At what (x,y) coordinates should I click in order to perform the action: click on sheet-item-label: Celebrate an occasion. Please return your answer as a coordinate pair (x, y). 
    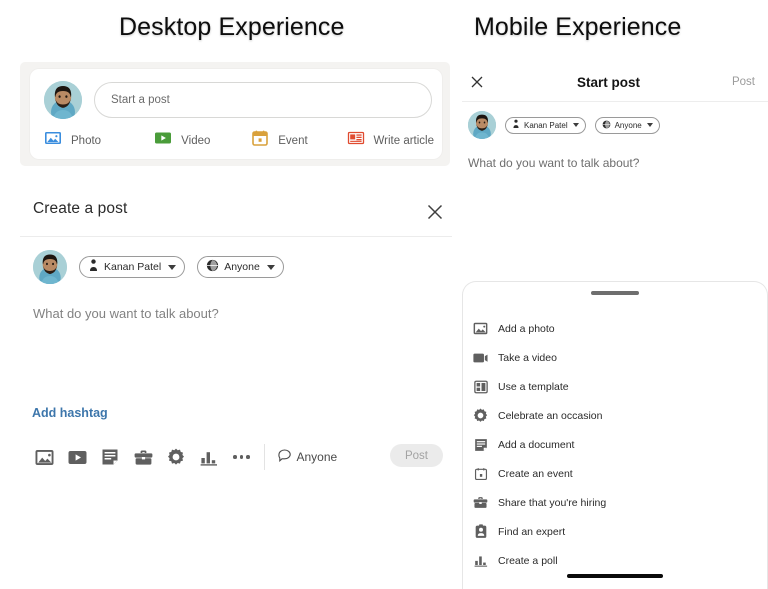
    Looking at the image, I should click on (550, 415).